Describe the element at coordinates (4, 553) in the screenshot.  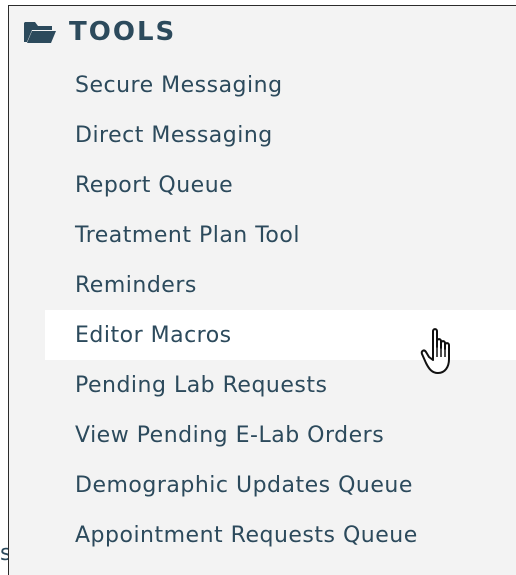
I see `clipped-edge-text: s` at that location.